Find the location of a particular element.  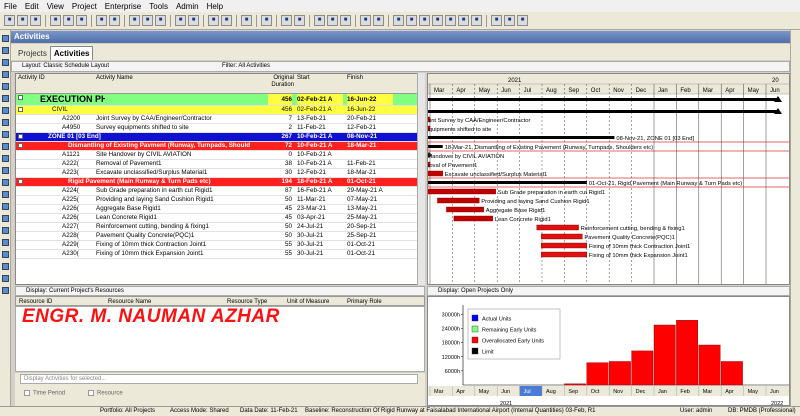

col-activity-name: Activity Name is located at coordinates (114, 78).